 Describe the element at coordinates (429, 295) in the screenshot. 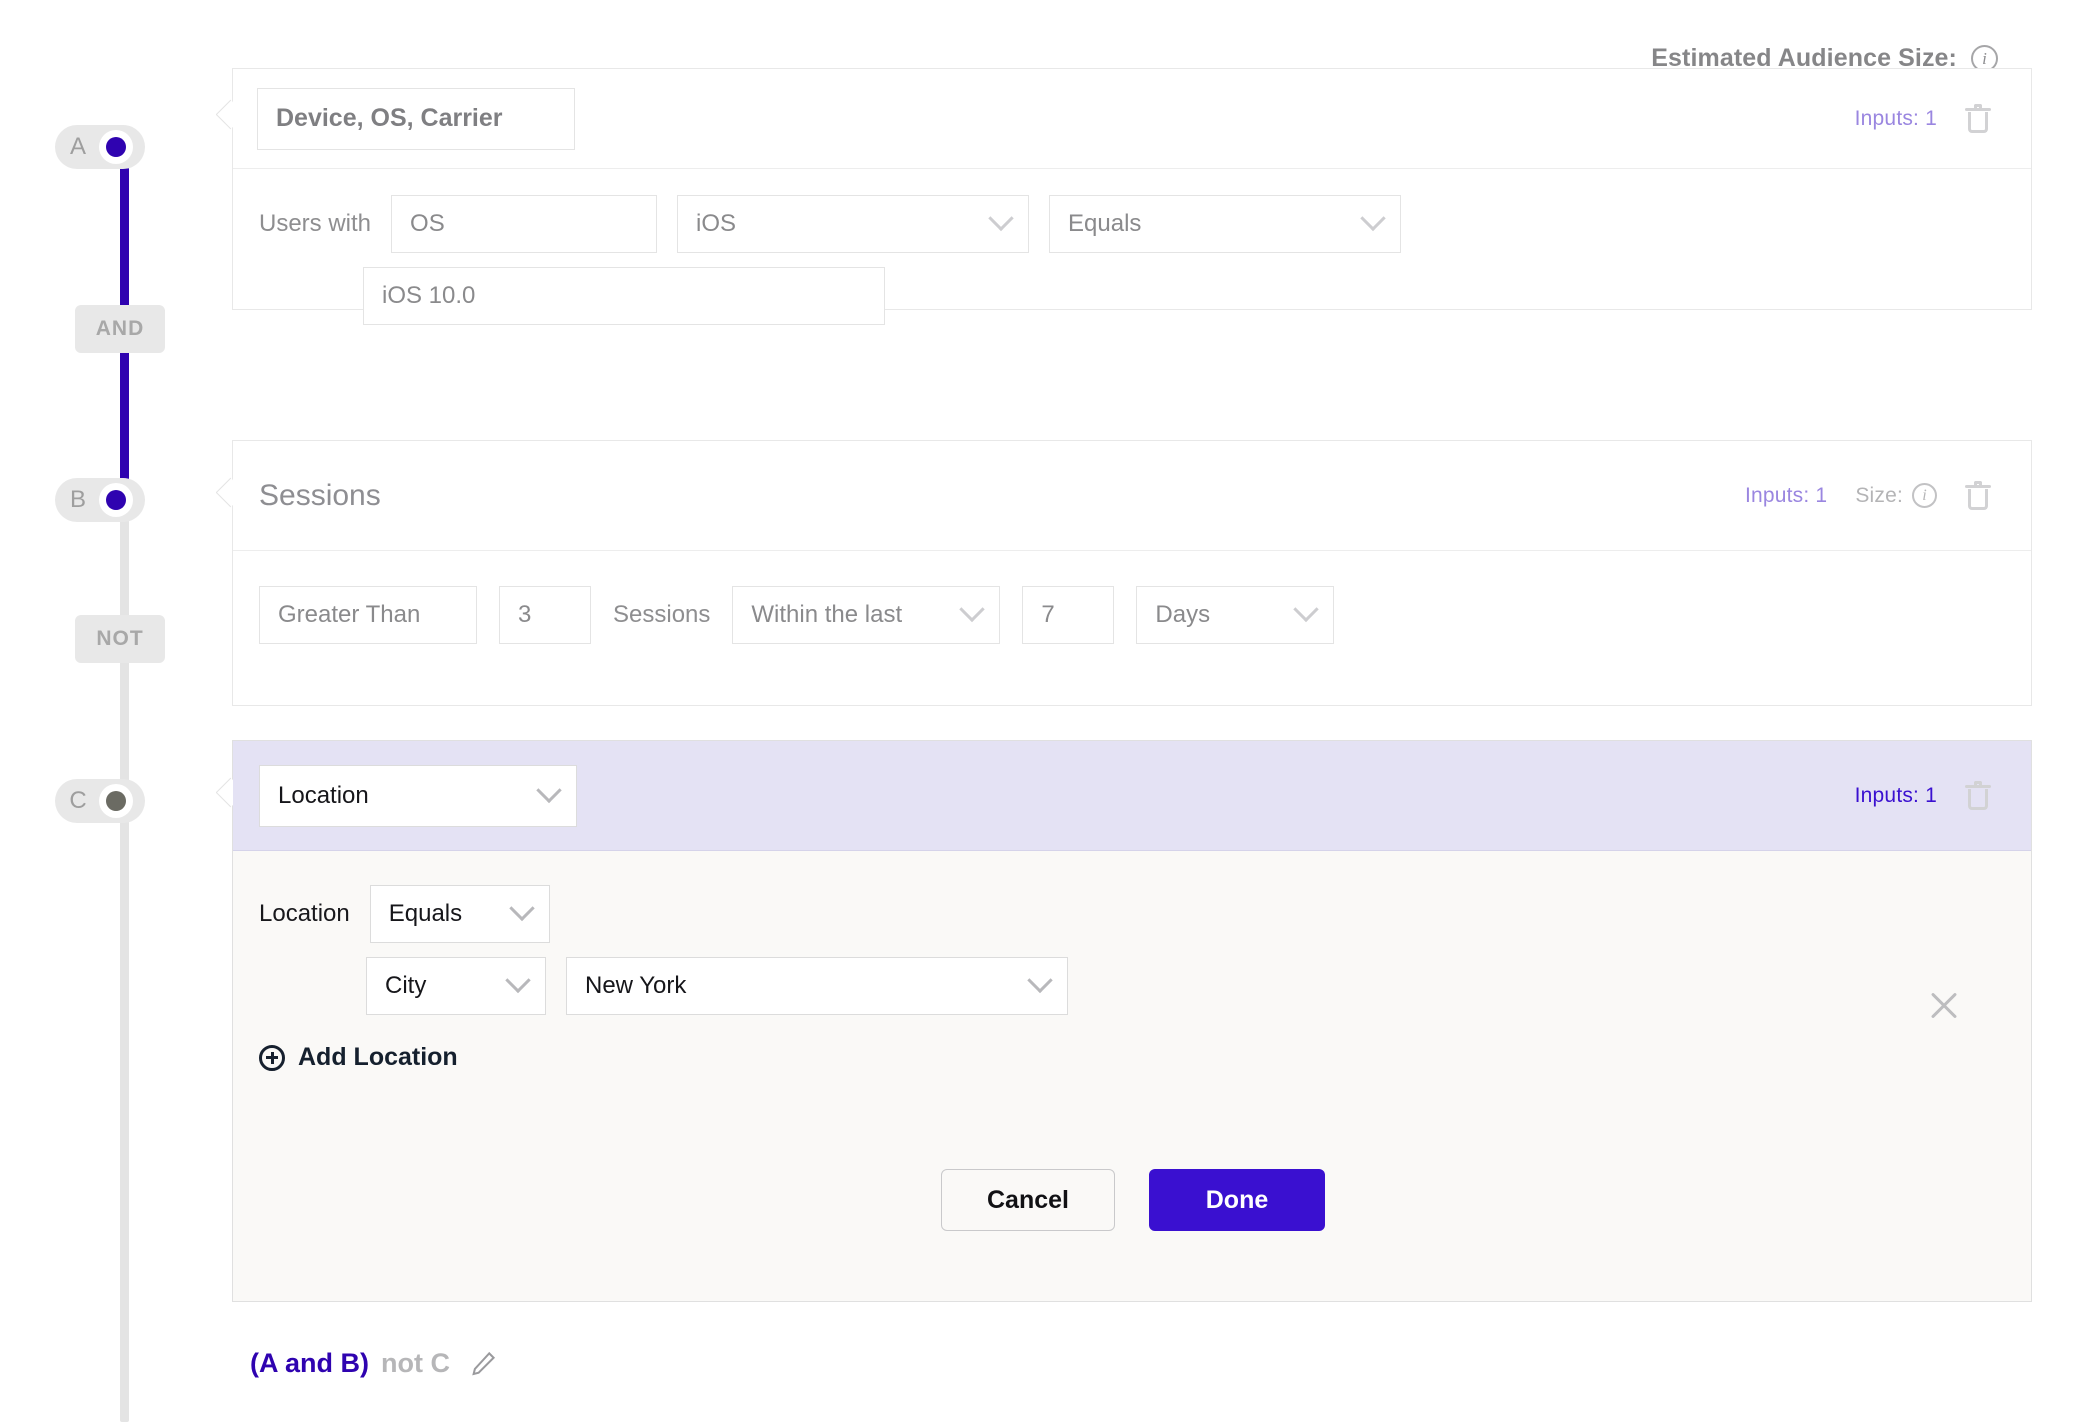

I see `card-a-version-value: iOS 10.0` at that location.